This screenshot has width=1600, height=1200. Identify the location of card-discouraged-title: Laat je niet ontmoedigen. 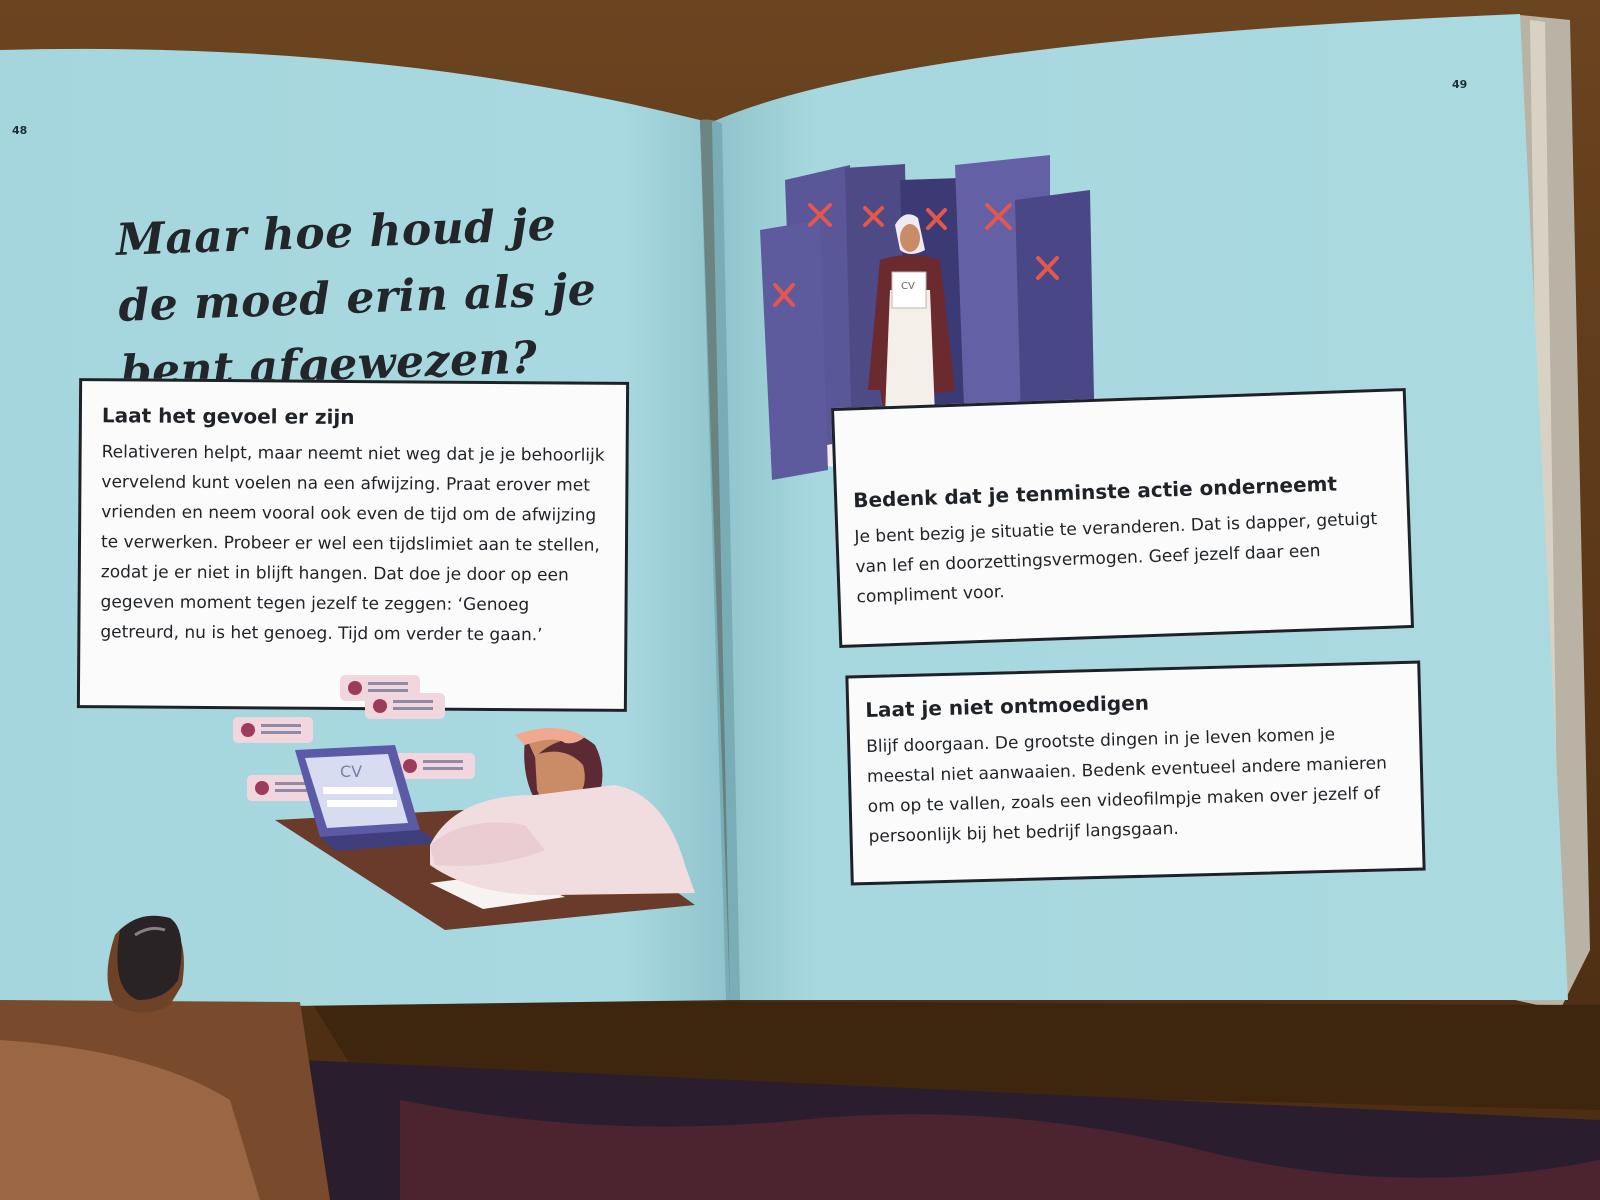
(1007, 706).